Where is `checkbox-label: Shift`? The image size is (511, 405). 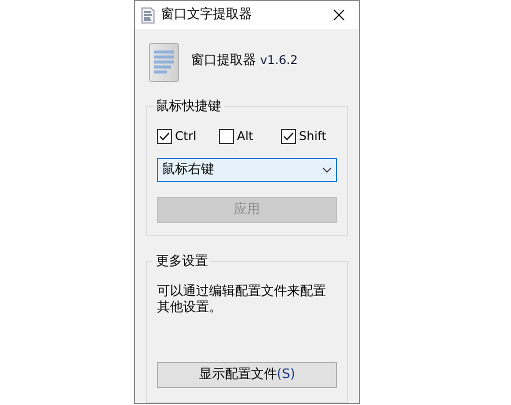
checkbox-label: Shift is located at coordinates (312, 136).